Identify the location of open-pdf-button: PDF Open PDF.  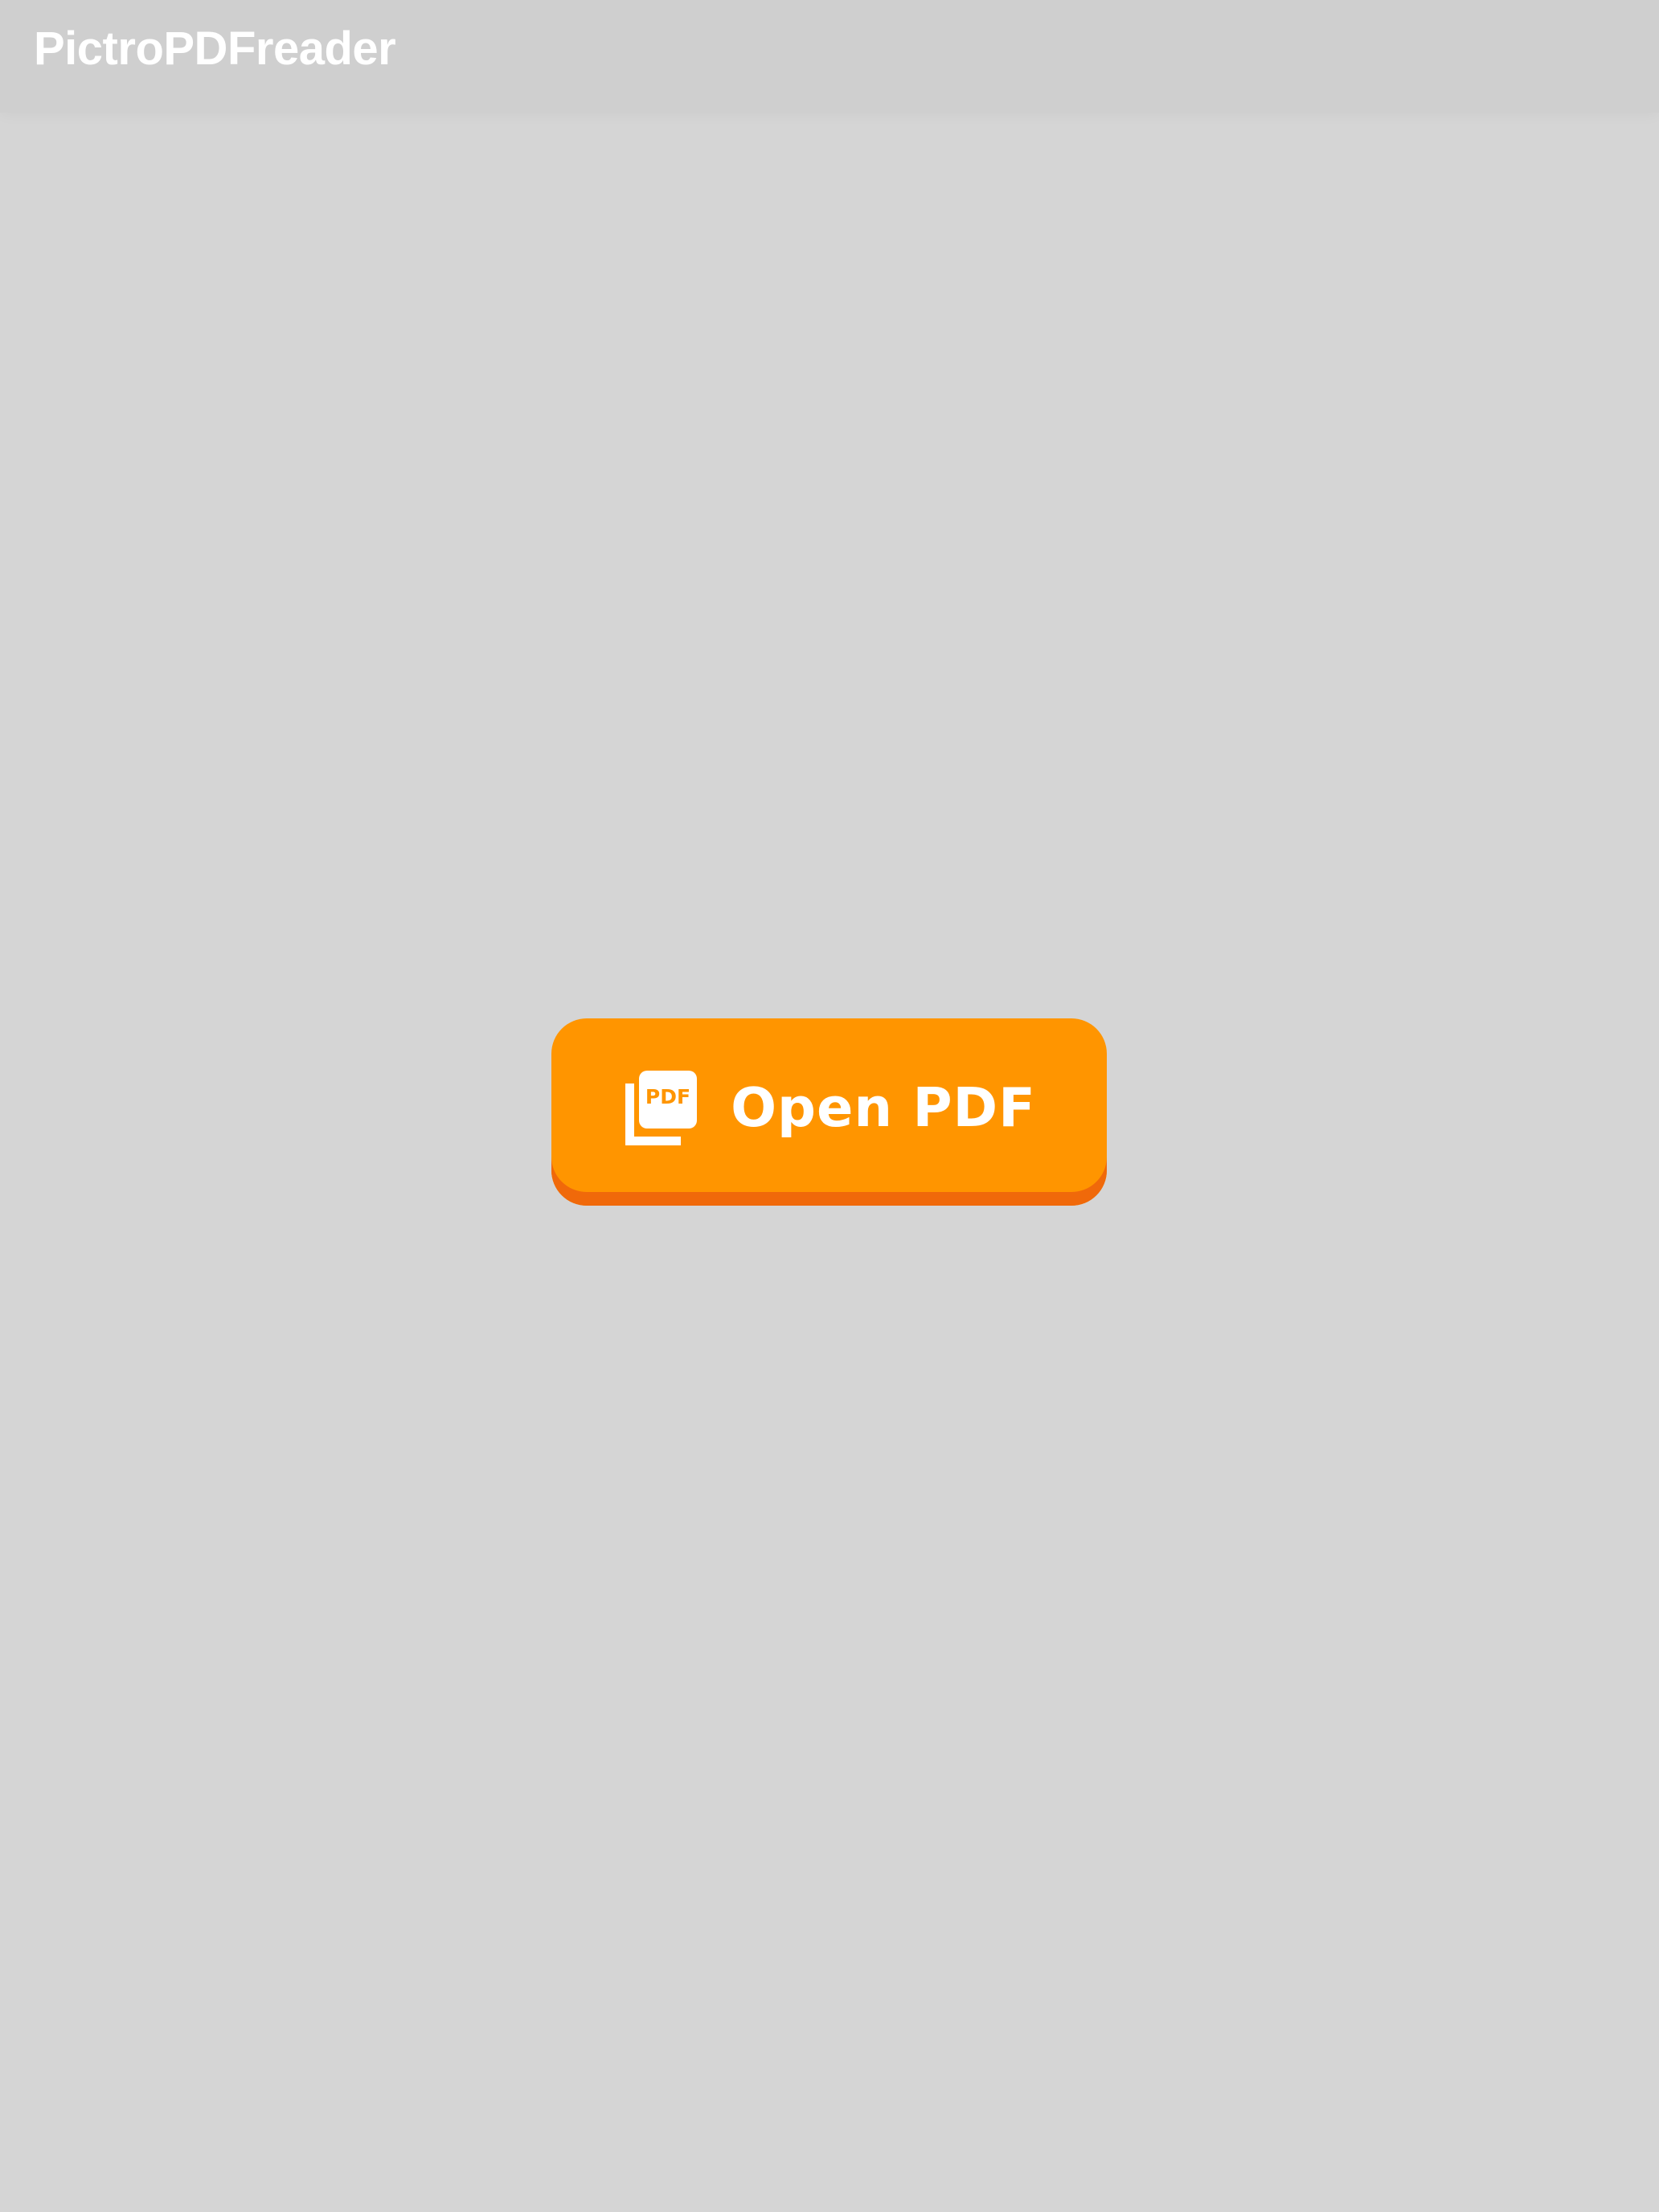
(829, 1112).